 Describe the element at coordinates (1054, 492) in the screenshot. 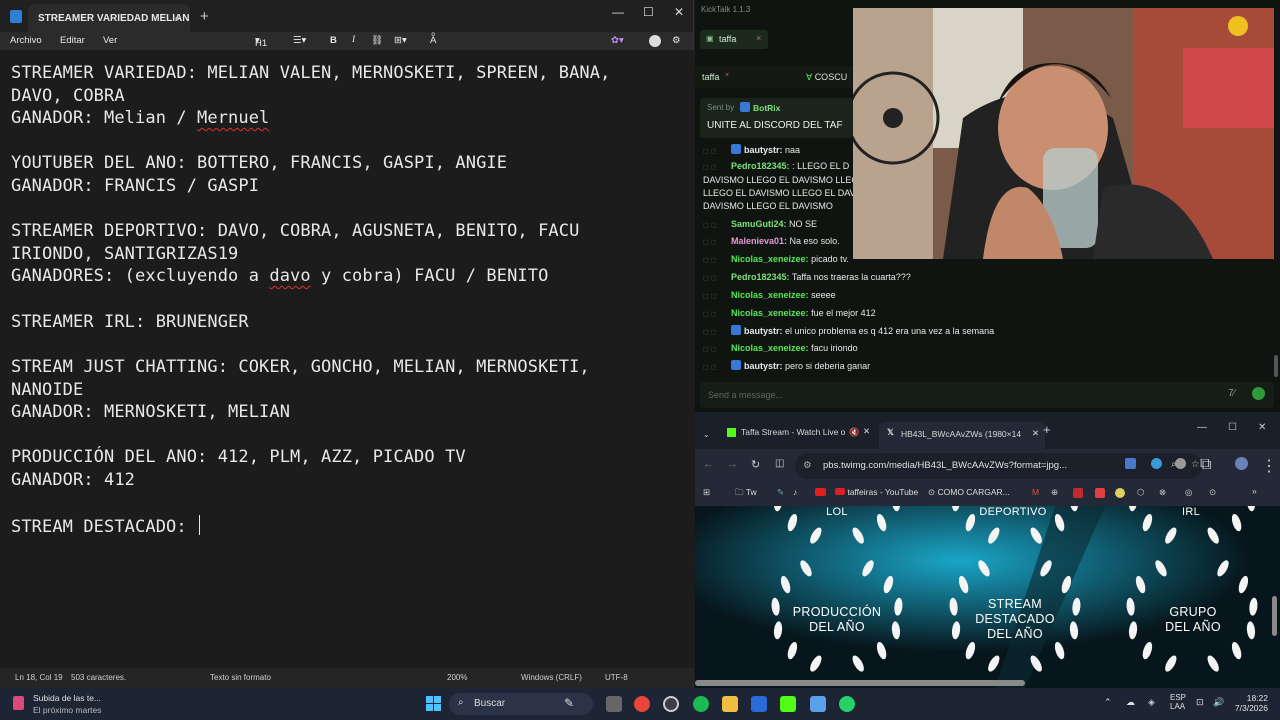

I see `bookmark-icon: ⊕` at that location.